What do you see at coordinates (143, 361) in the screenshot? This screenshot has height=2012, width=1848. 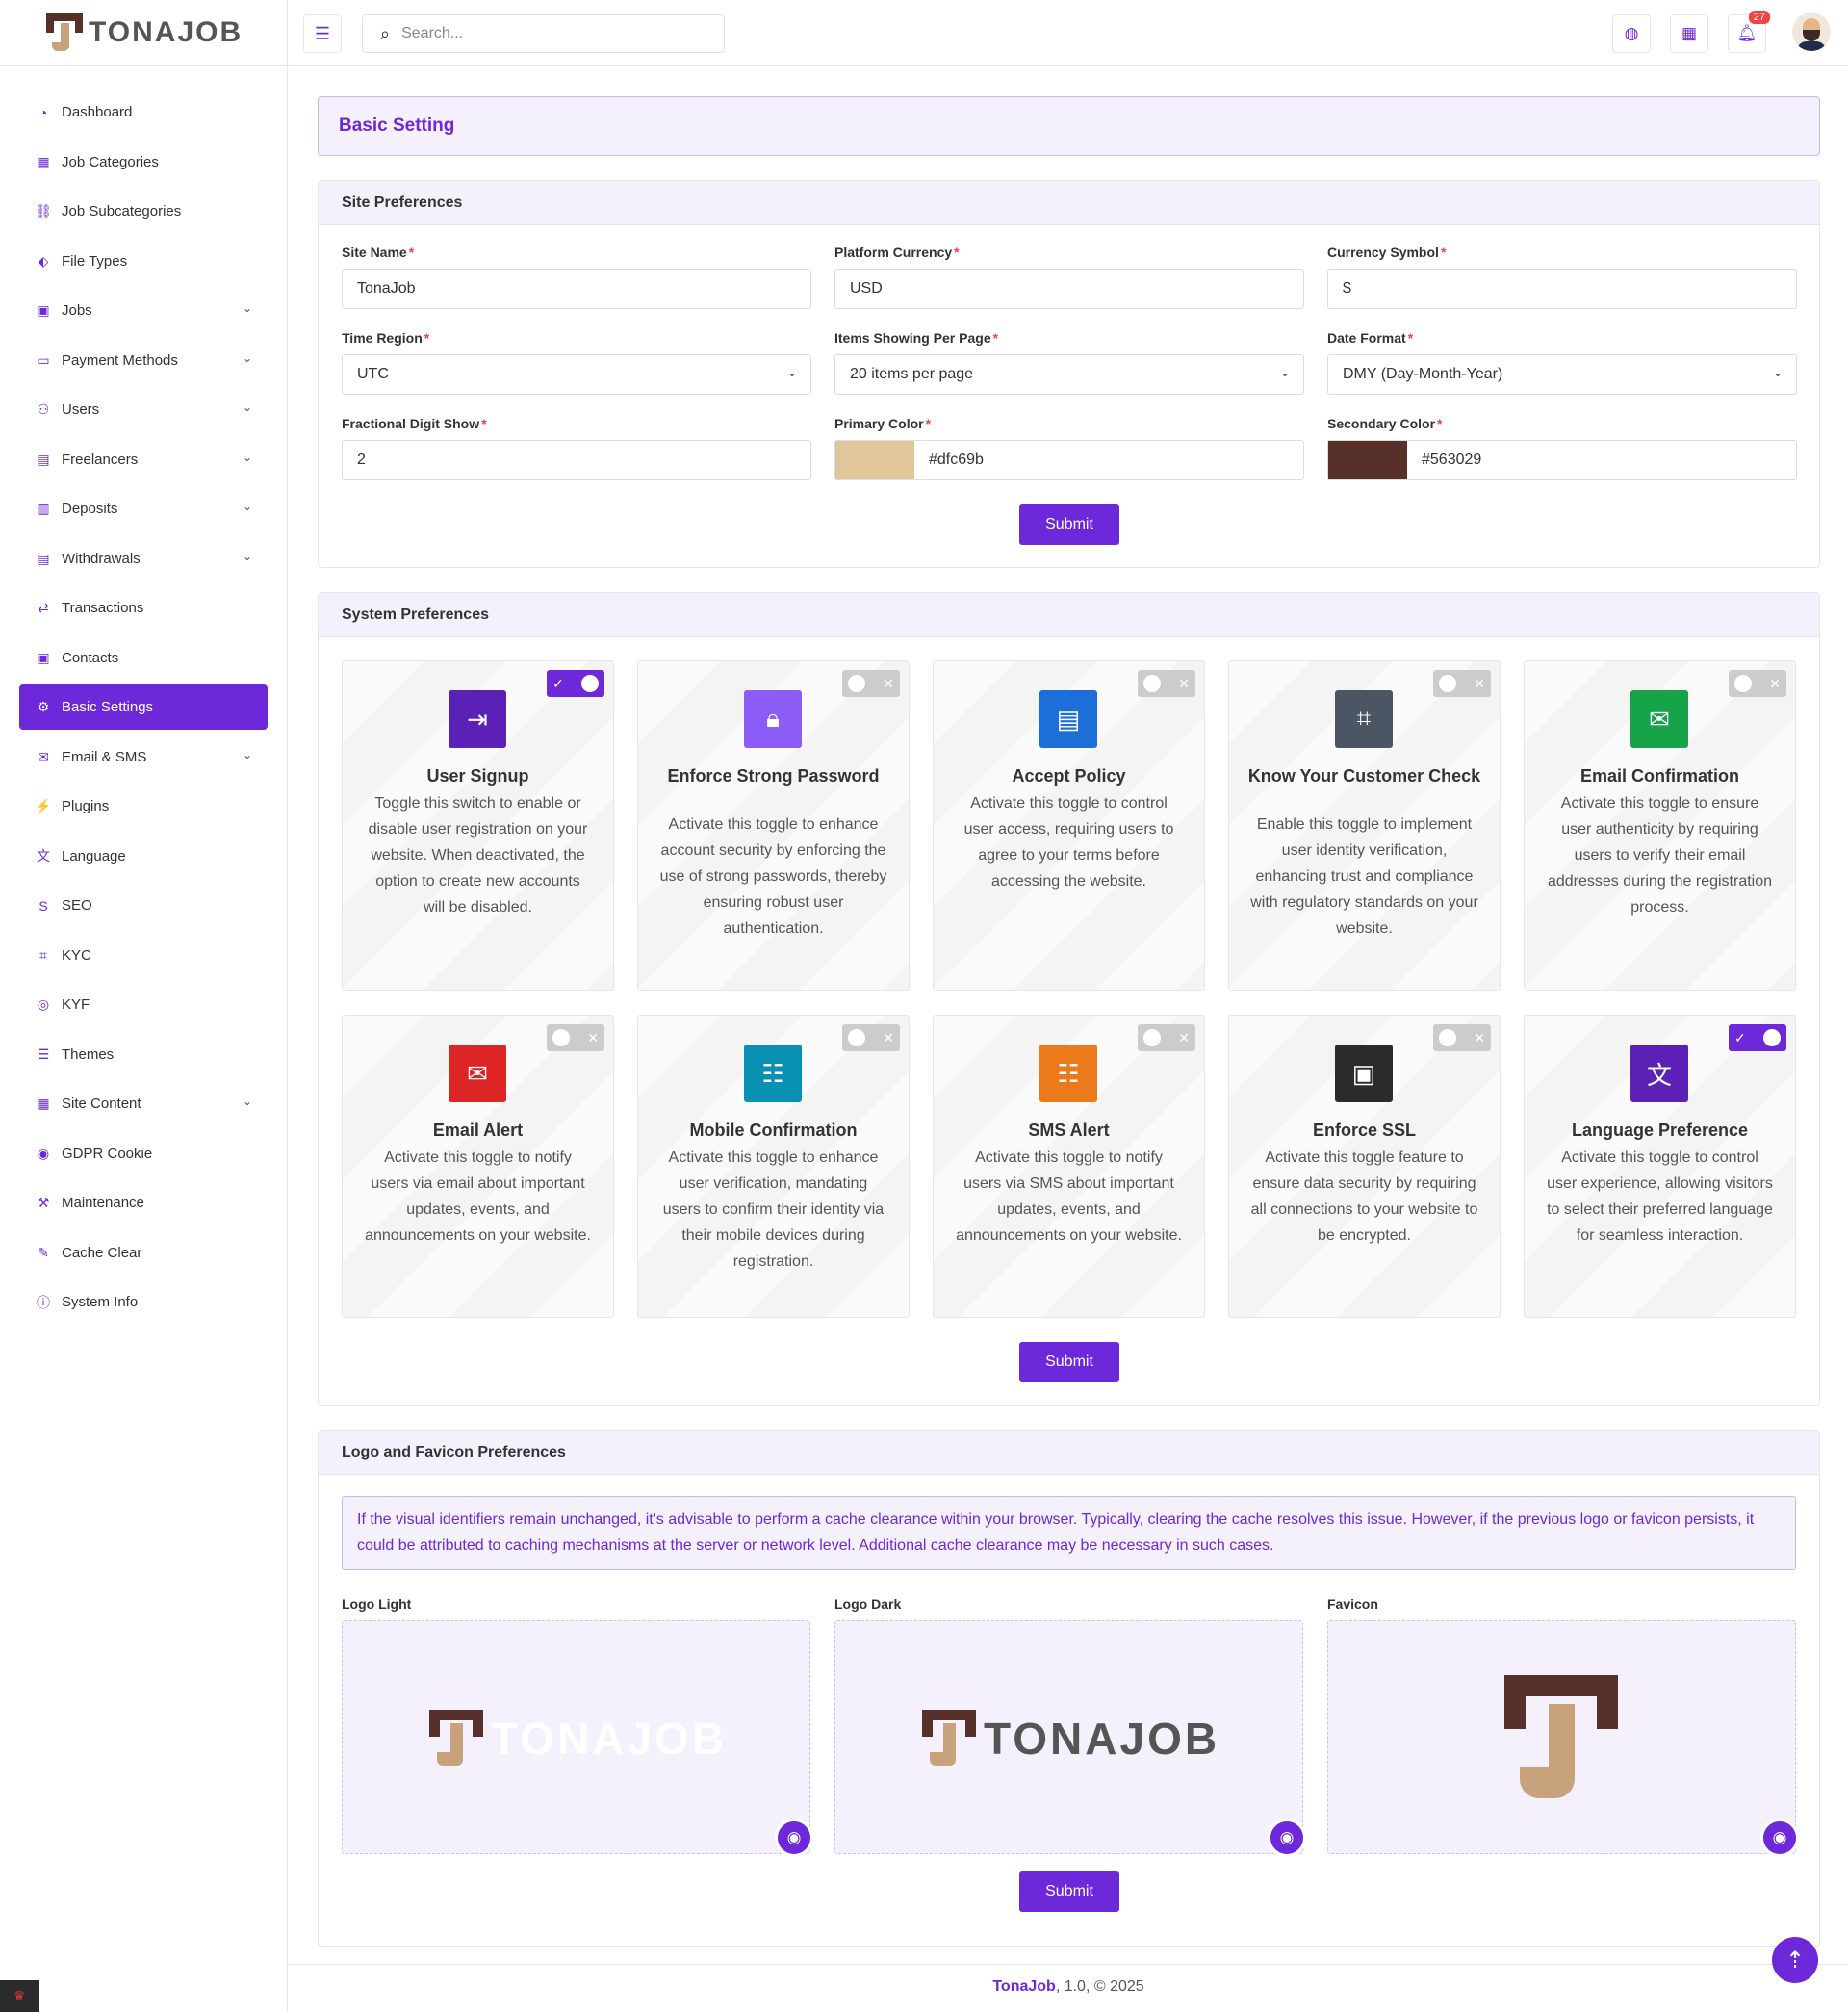 I see `sidebar-item-payment-methods: ▭ Payment Methods ⌄` at bounding box center [143, 361].